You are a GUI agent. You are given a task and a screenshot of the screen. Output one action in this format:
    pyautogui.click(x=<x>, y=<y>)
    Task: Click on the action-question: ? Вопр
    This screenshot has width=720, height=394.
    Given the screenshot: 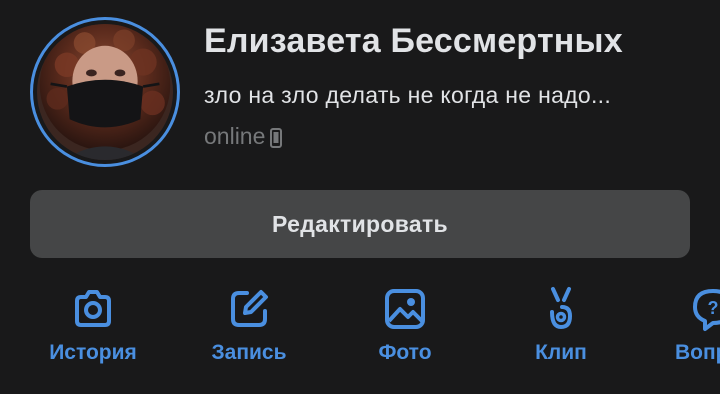 What is the action you would take?
    pyautogui.click(x=684, y=335)
    